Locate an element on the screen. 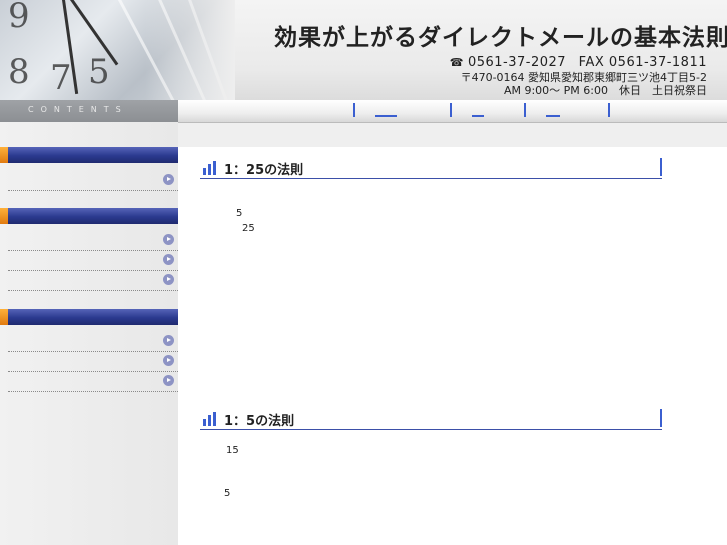 Image resolution: width=727 pixels, height=545 pixels. address: 〒470-0164 愛知県愛知郡東郷町三ツ池4丁目5-2 is located at coordinates (583, 77).